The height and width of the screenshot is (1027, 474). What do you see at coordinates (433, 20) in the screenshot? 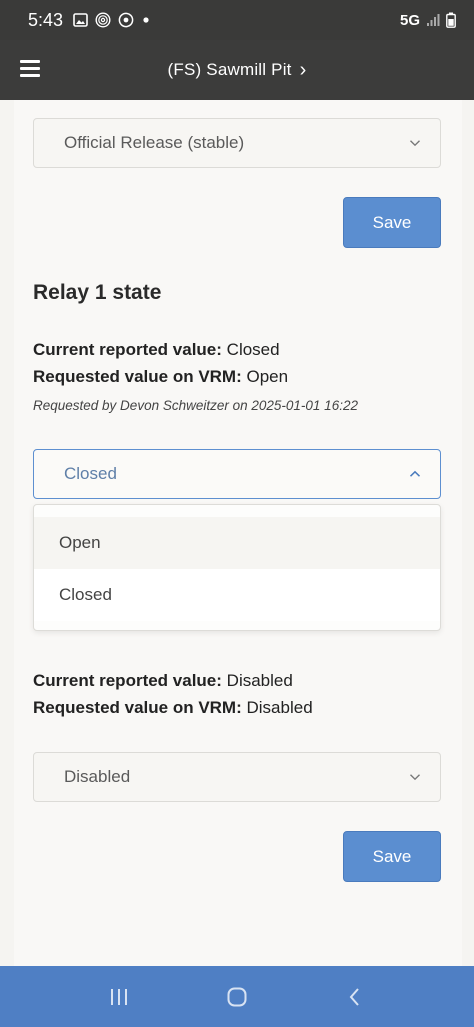
I see `signal-icon` at bounding box center [433, 20].